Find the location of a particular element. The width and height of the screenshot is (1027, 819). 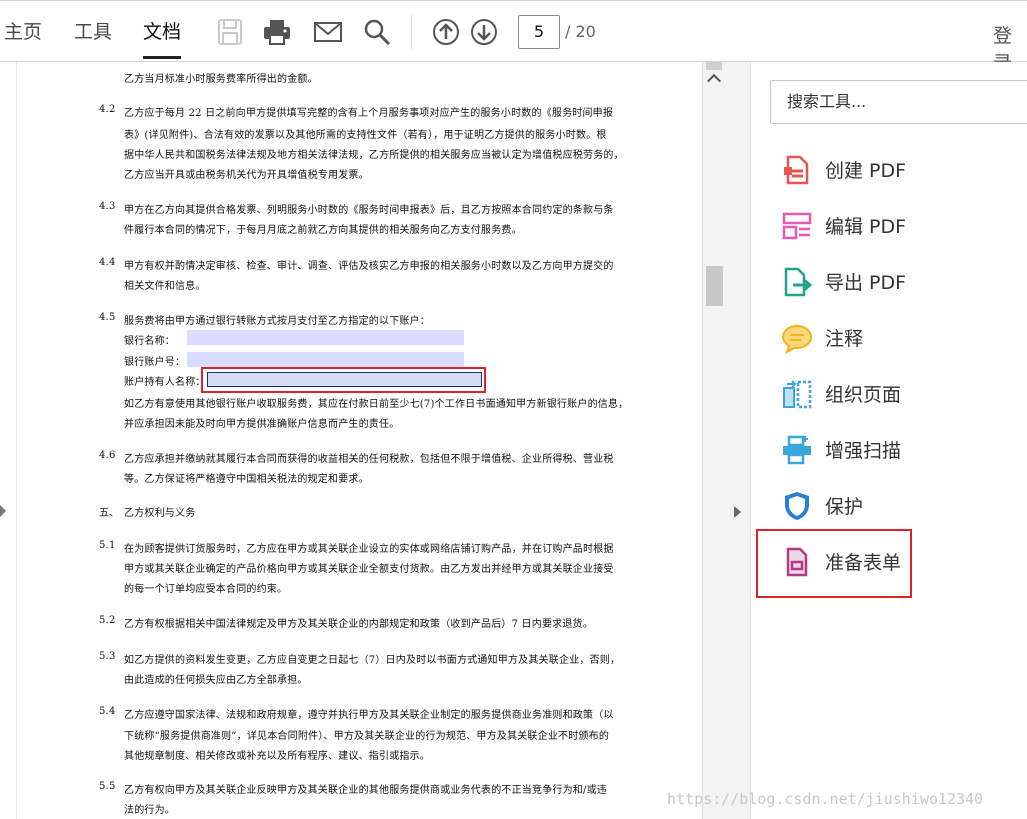

top-toolbar: 主页 工具 文档 5 / 20 登录 is located at coordinates (513, 37).